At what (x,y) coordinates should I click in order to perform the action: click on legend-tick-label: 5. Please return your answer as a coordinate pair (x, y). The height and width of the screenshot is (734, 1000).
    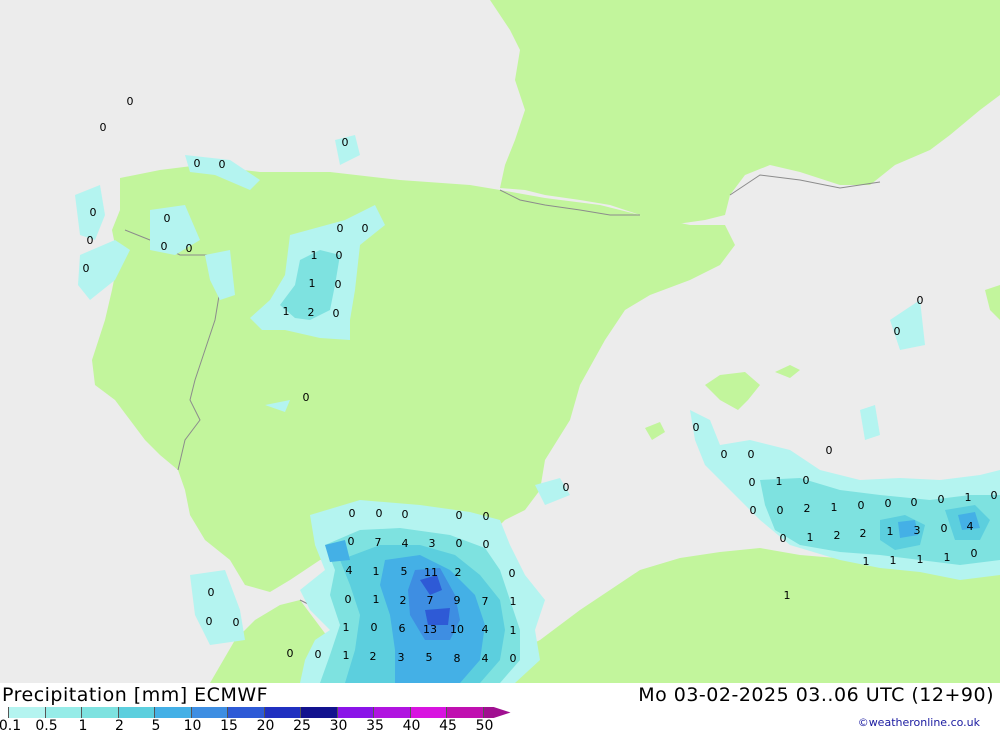
    Looking at the image, I should click on (156, 726).